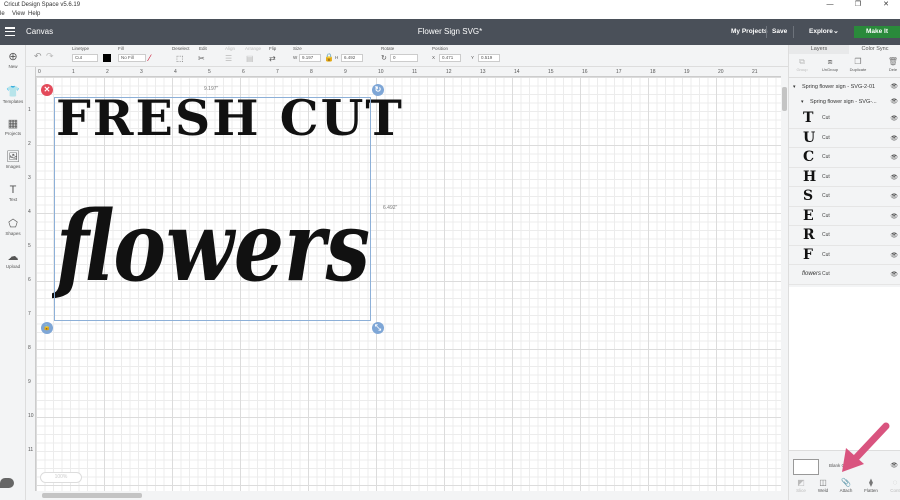 Image resolution: width=900 pixels, height=500 pixels. Describe the element at coordinates (483, 72) in the screenshot. I see `ruler-h-tick: 13` at that location.